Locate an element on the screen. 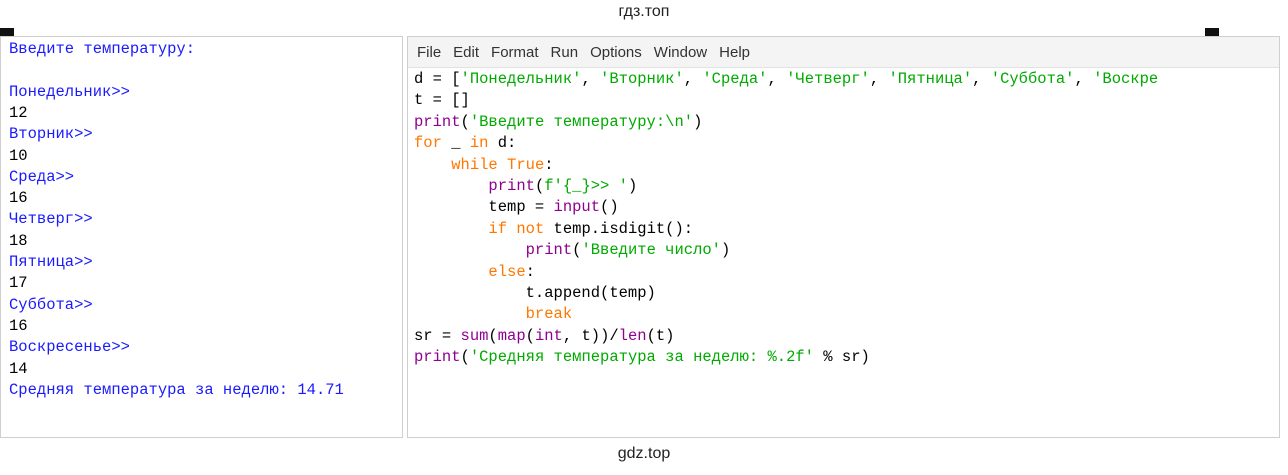  code-token: (t) is located at coordinates (660, 335).